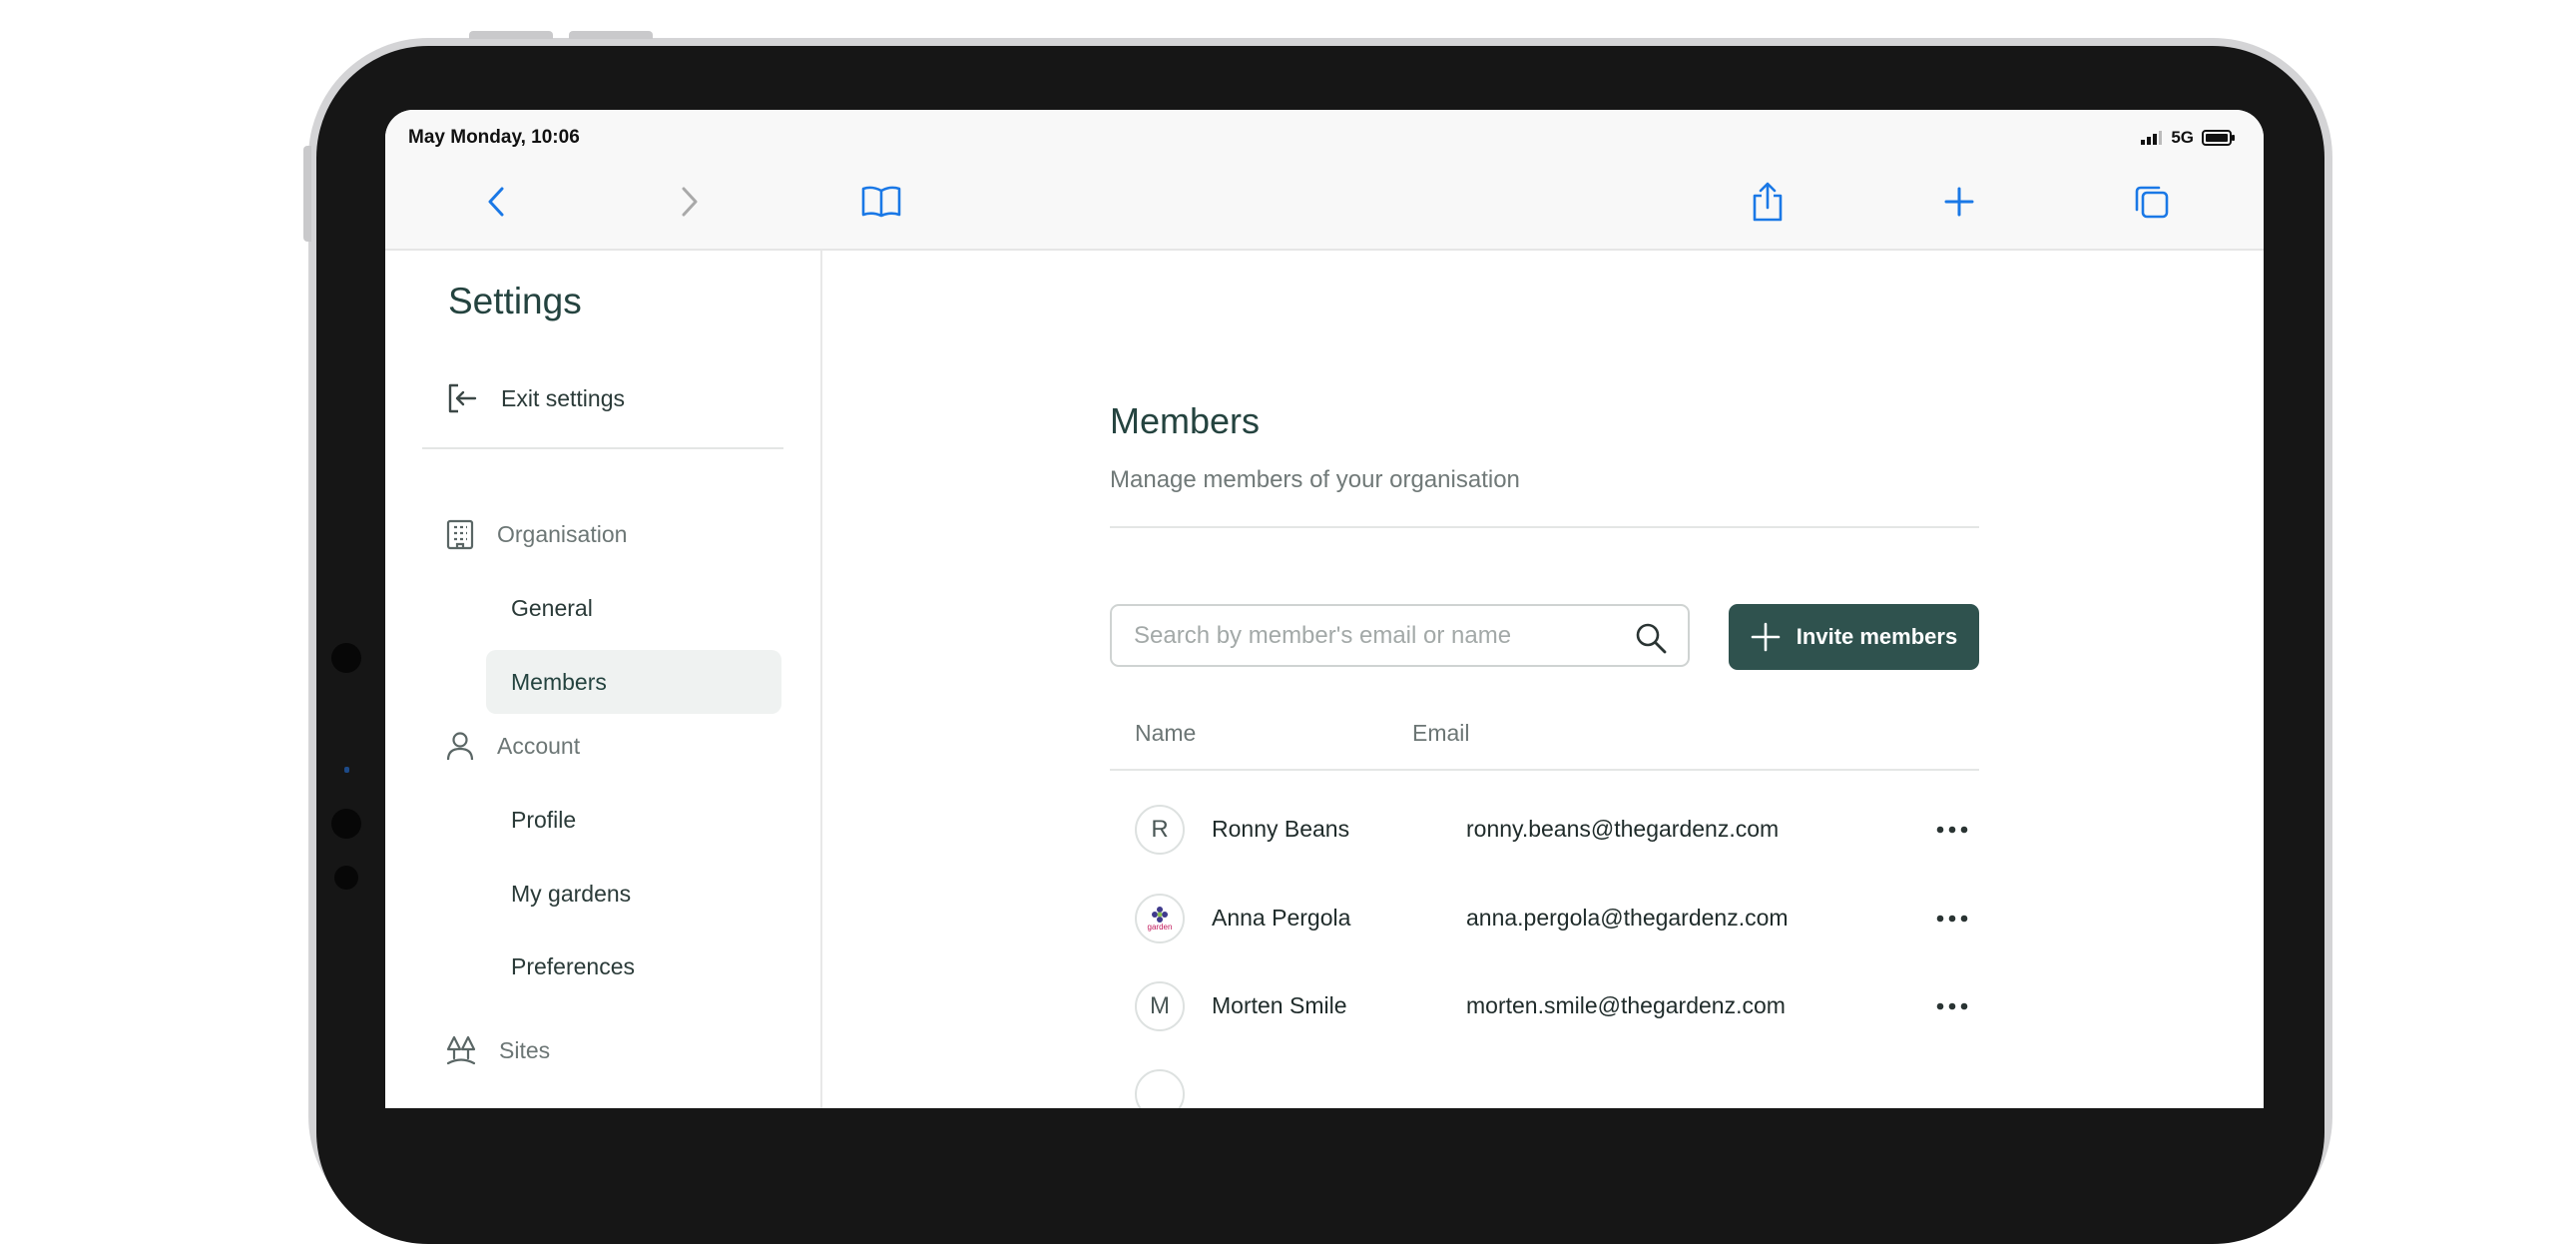  I want to click on sidebar-item-preferences: Preferences, so click(634, 966).